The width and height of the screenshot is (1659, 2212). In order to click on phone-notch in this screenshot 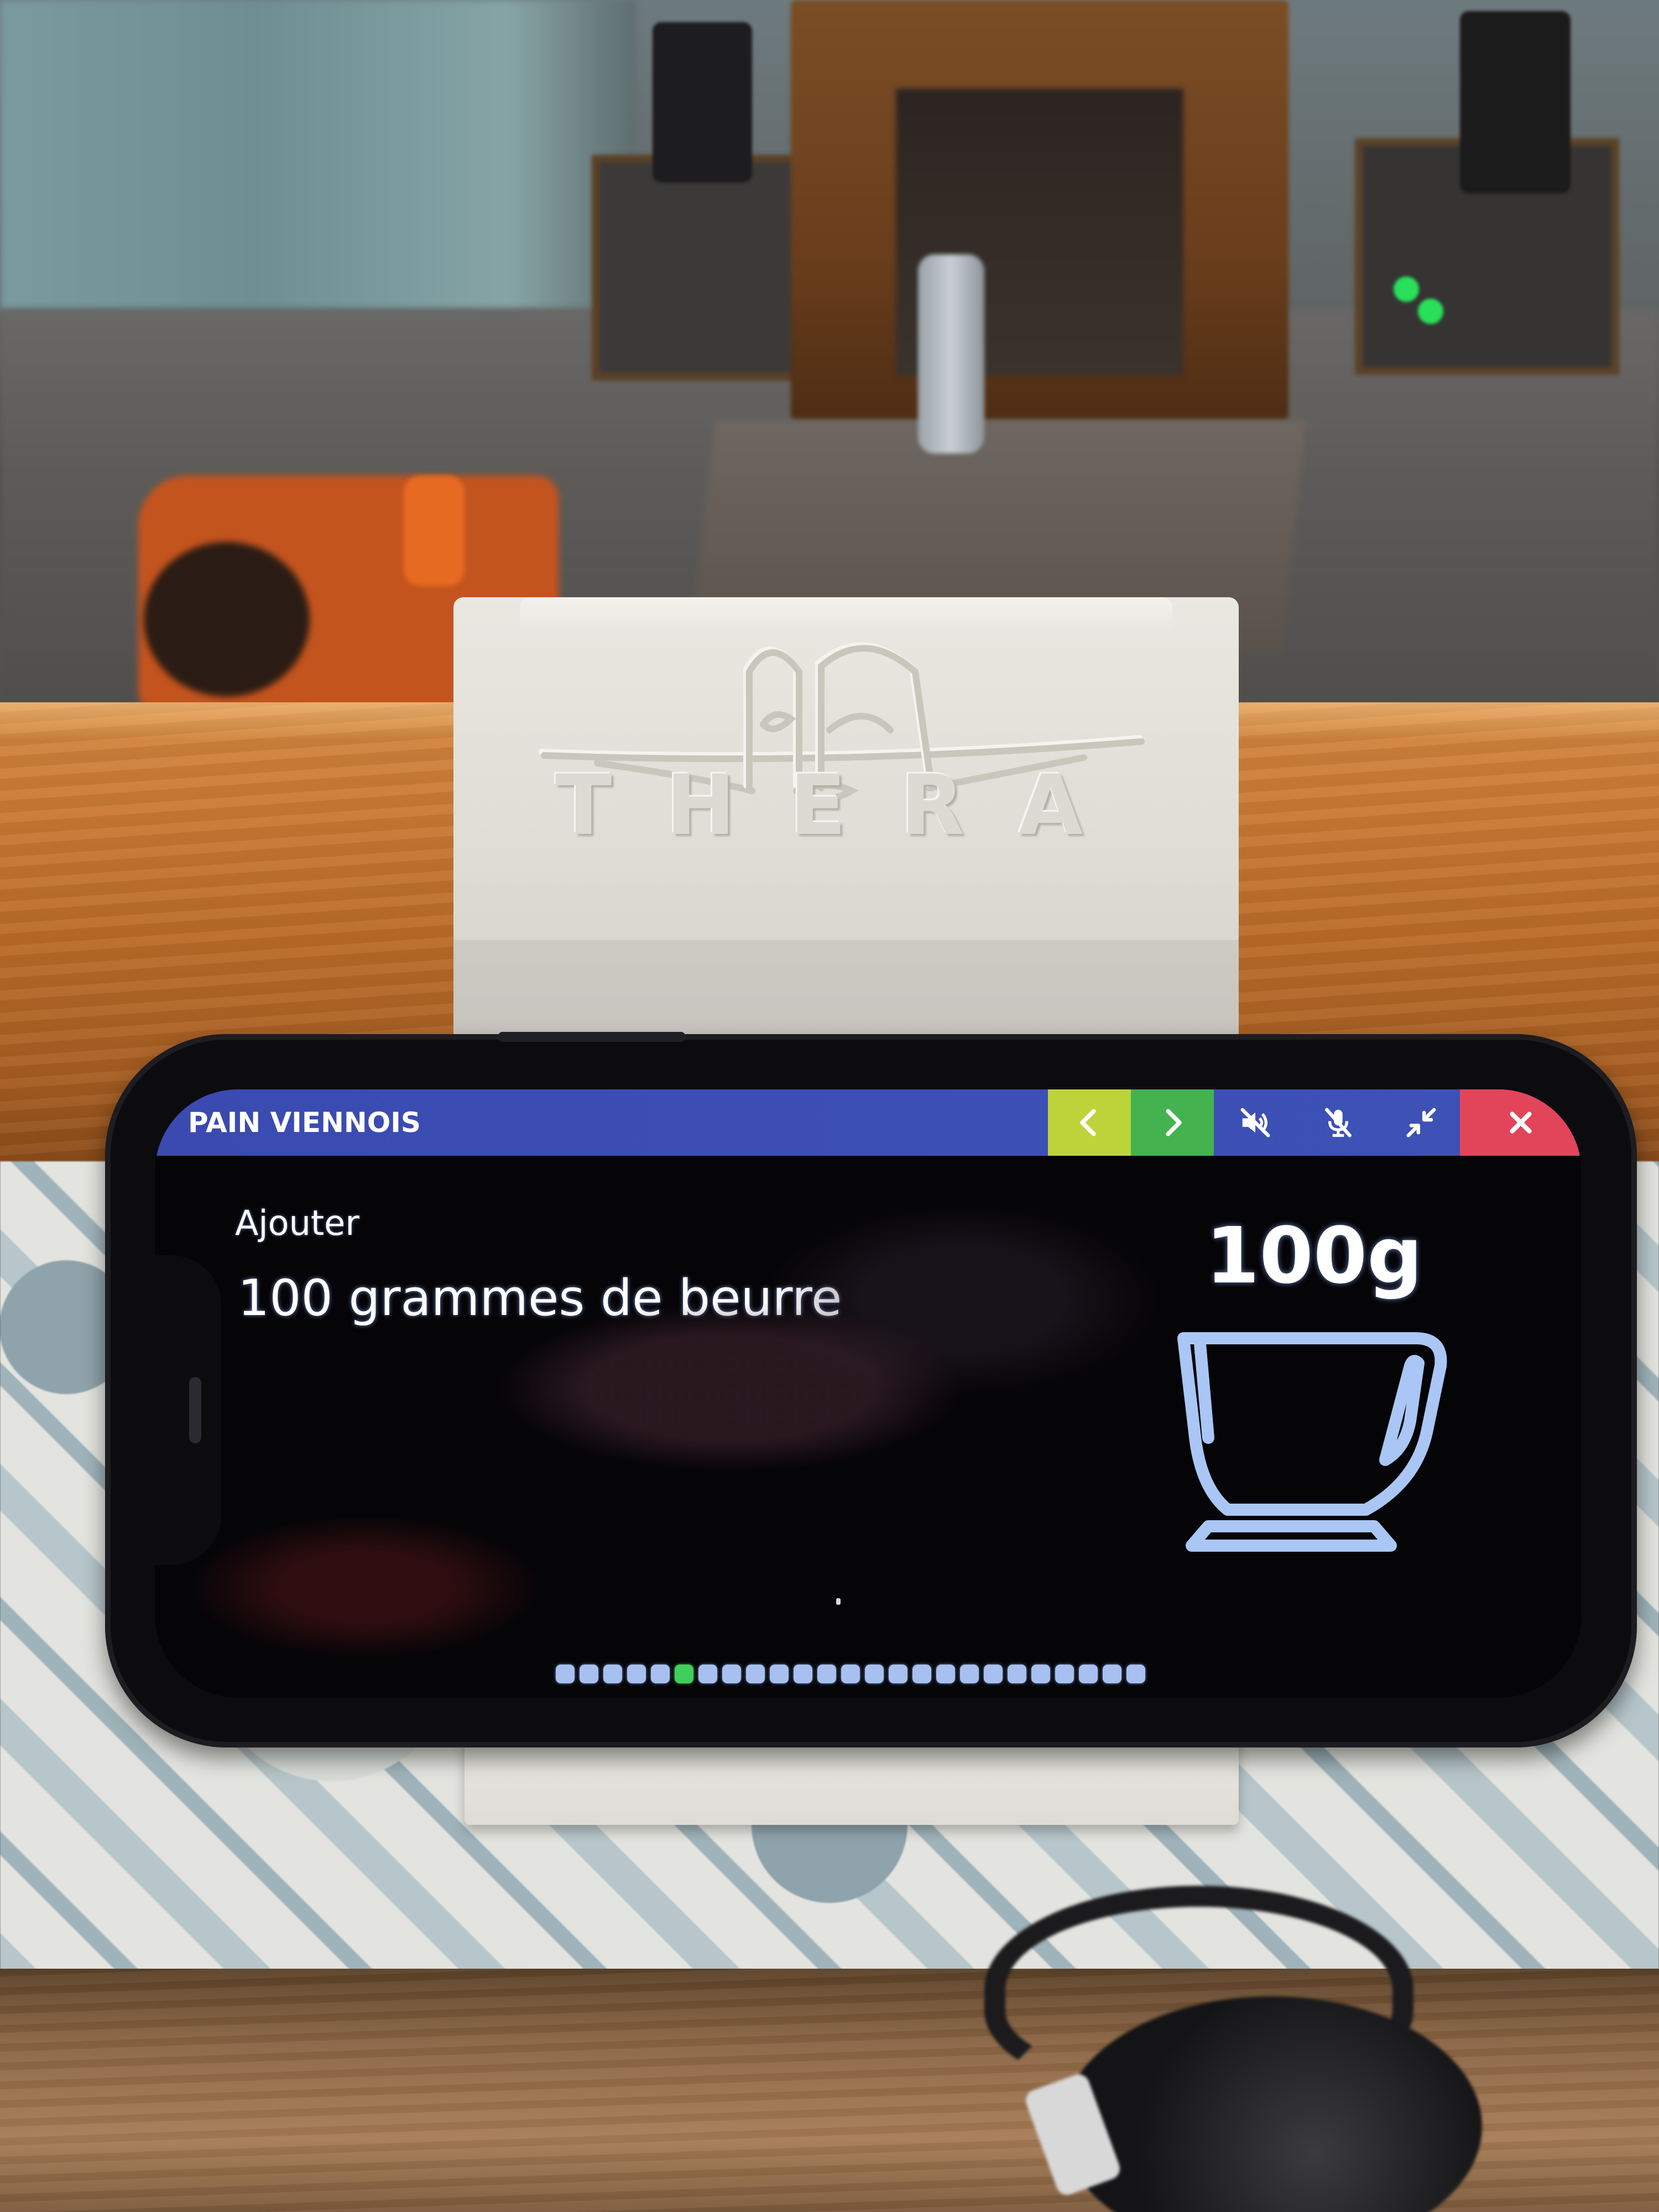, I will do `click(188, 1410)`.